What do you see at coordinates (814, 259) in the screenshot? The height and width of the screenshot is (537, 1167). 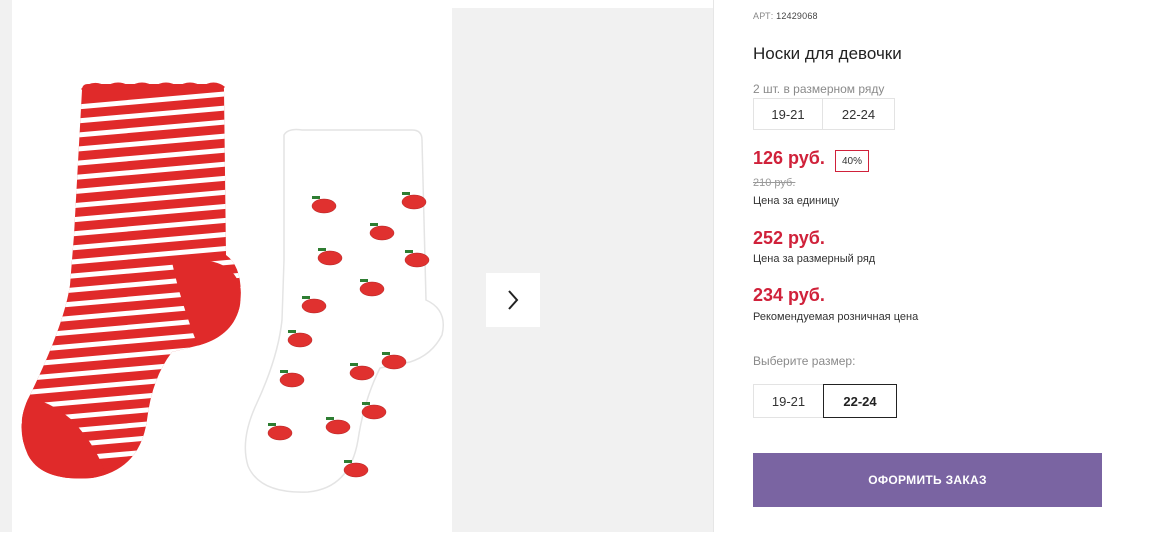 I see `row-price-label: Цена за размерный ряд` at bounding box center [814, 259].